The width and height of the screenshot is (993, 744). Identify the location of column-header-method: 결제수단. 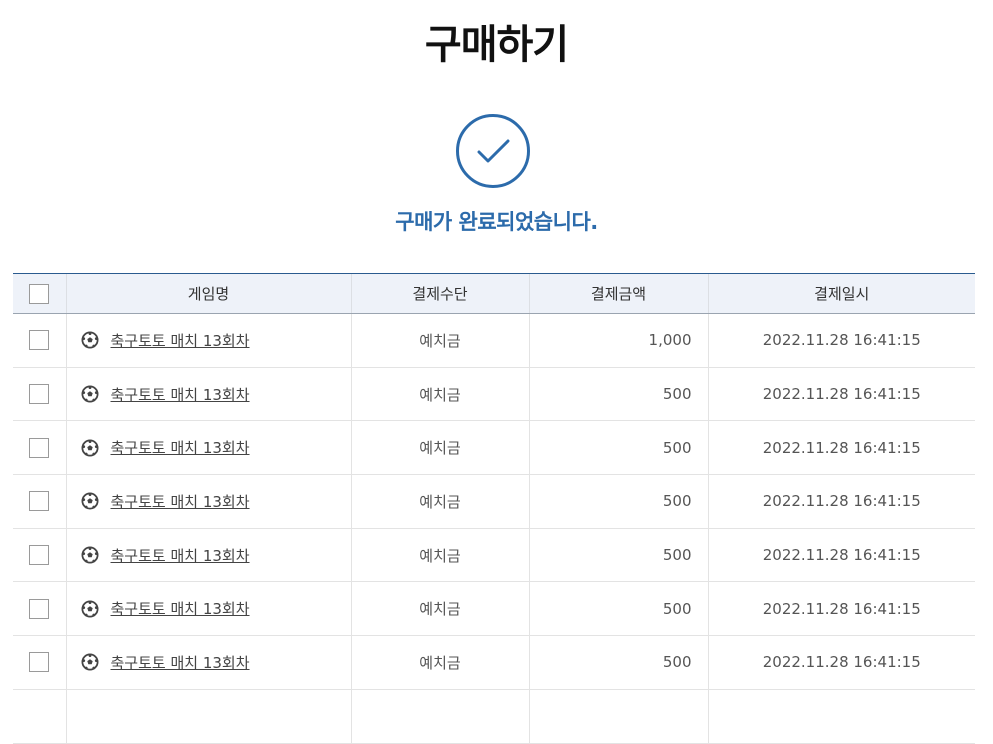
(439, 293).